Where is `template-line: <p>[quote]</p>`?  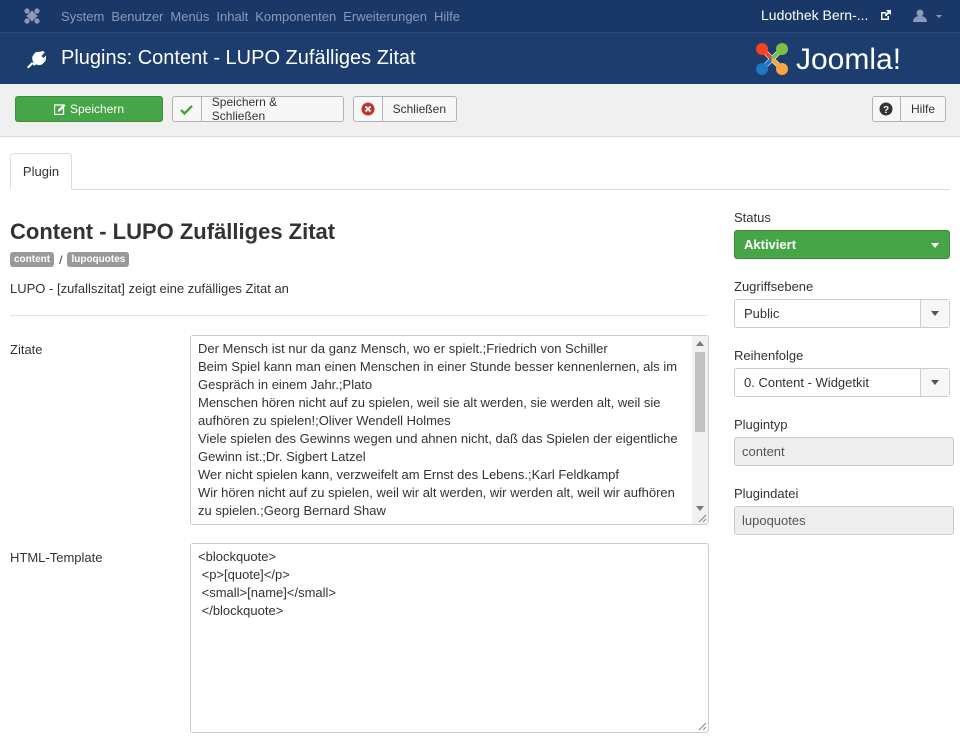 template-line: <p>[quote]</p> is located at coordinates (244, 574).